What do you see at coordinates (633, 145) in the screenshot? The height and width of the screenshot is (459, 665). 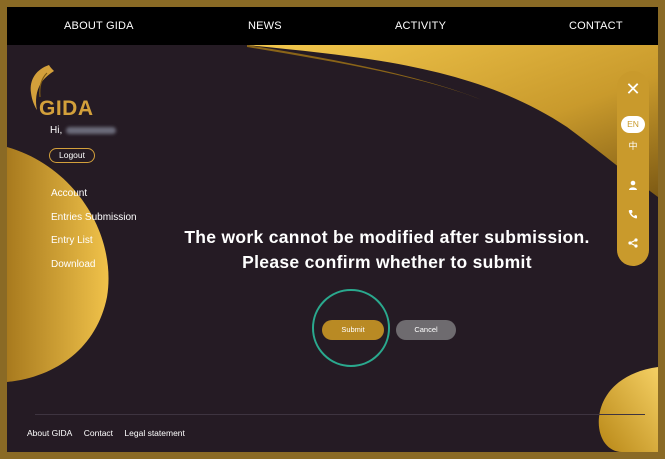 I see `language-zh-button: 中` at bounding box center [633, 145].